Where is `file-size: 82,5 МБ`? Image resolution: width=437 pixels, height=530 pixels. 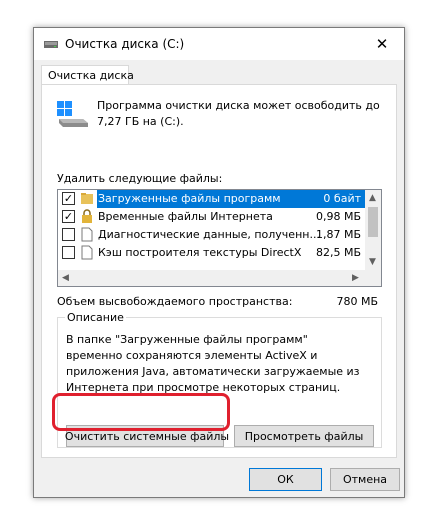 file-size: 82,5 МБ is located at coordinates (338, 252).